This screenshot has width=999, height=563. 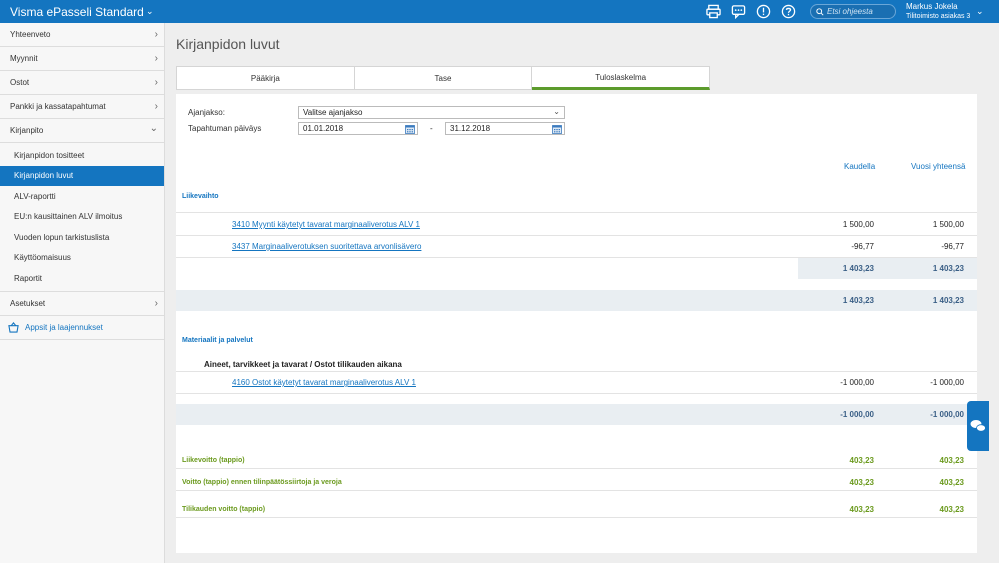 I want to click on sidebar-subitem-alv-raportti: ALV-raportti, so click(x=82, y=196).